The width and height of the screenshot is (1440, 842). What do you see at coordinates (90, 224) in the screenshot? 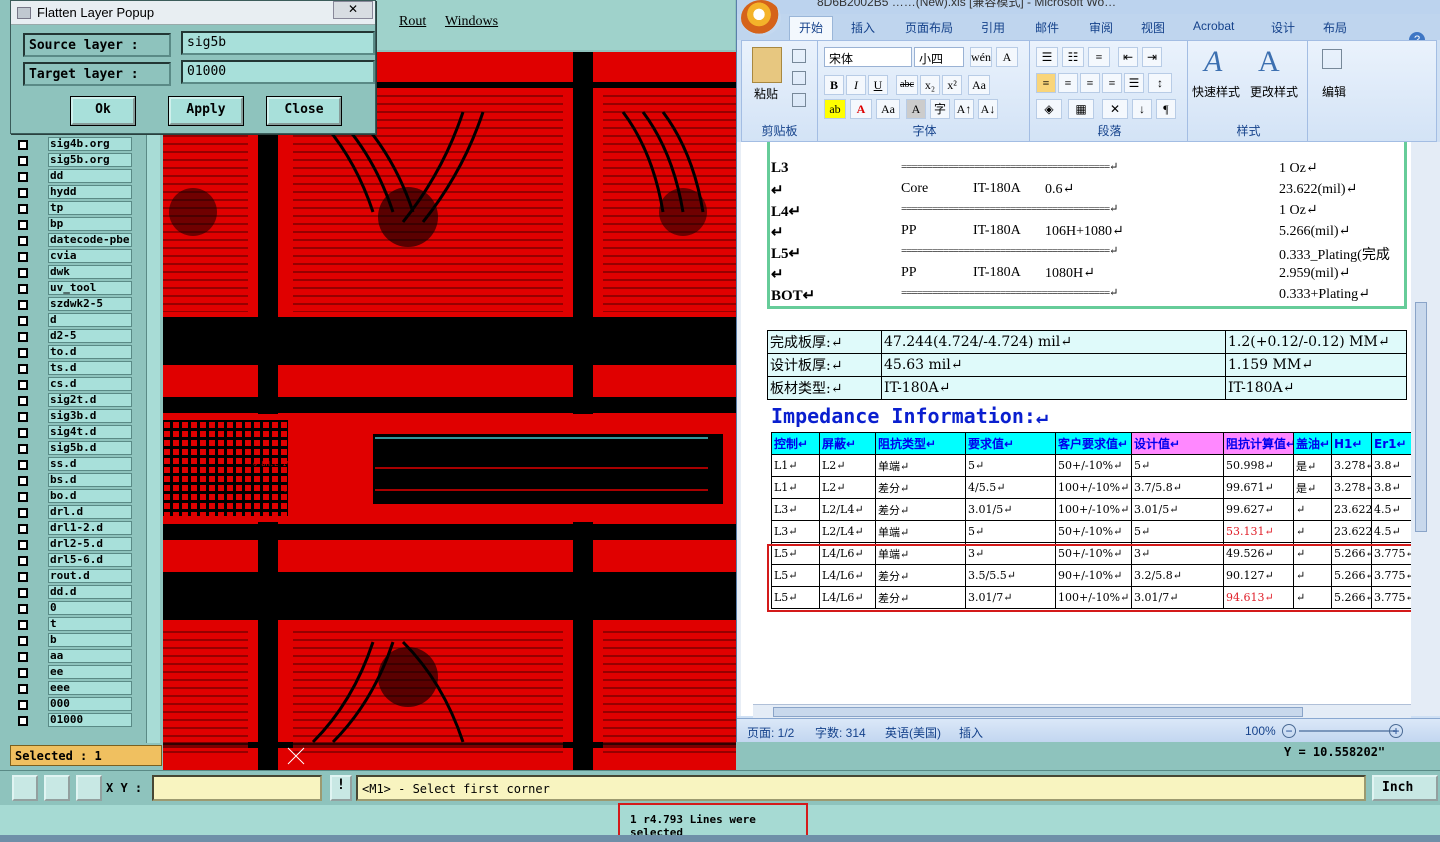
I see `layer-name: bp` at bounding box center [90, 224].